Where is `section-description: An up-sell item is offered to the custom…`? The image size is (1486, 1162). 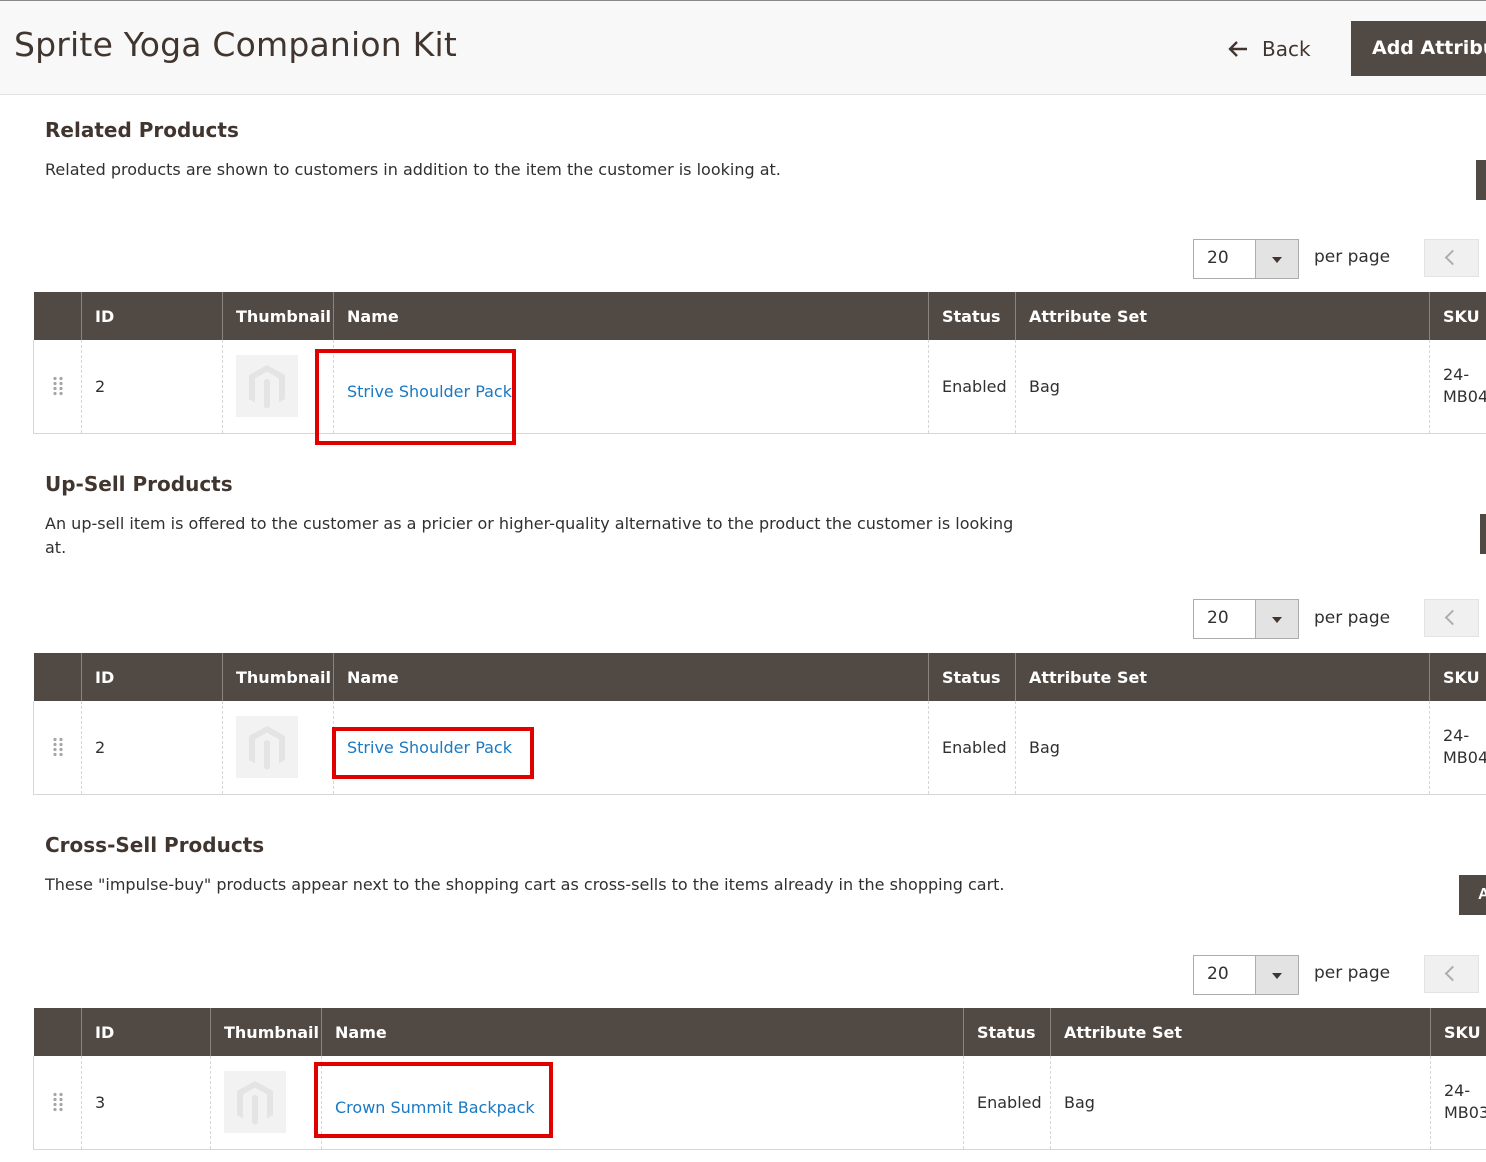
section-description: An up-sell item is offered to the custom… is located at coordinates (529, 535).